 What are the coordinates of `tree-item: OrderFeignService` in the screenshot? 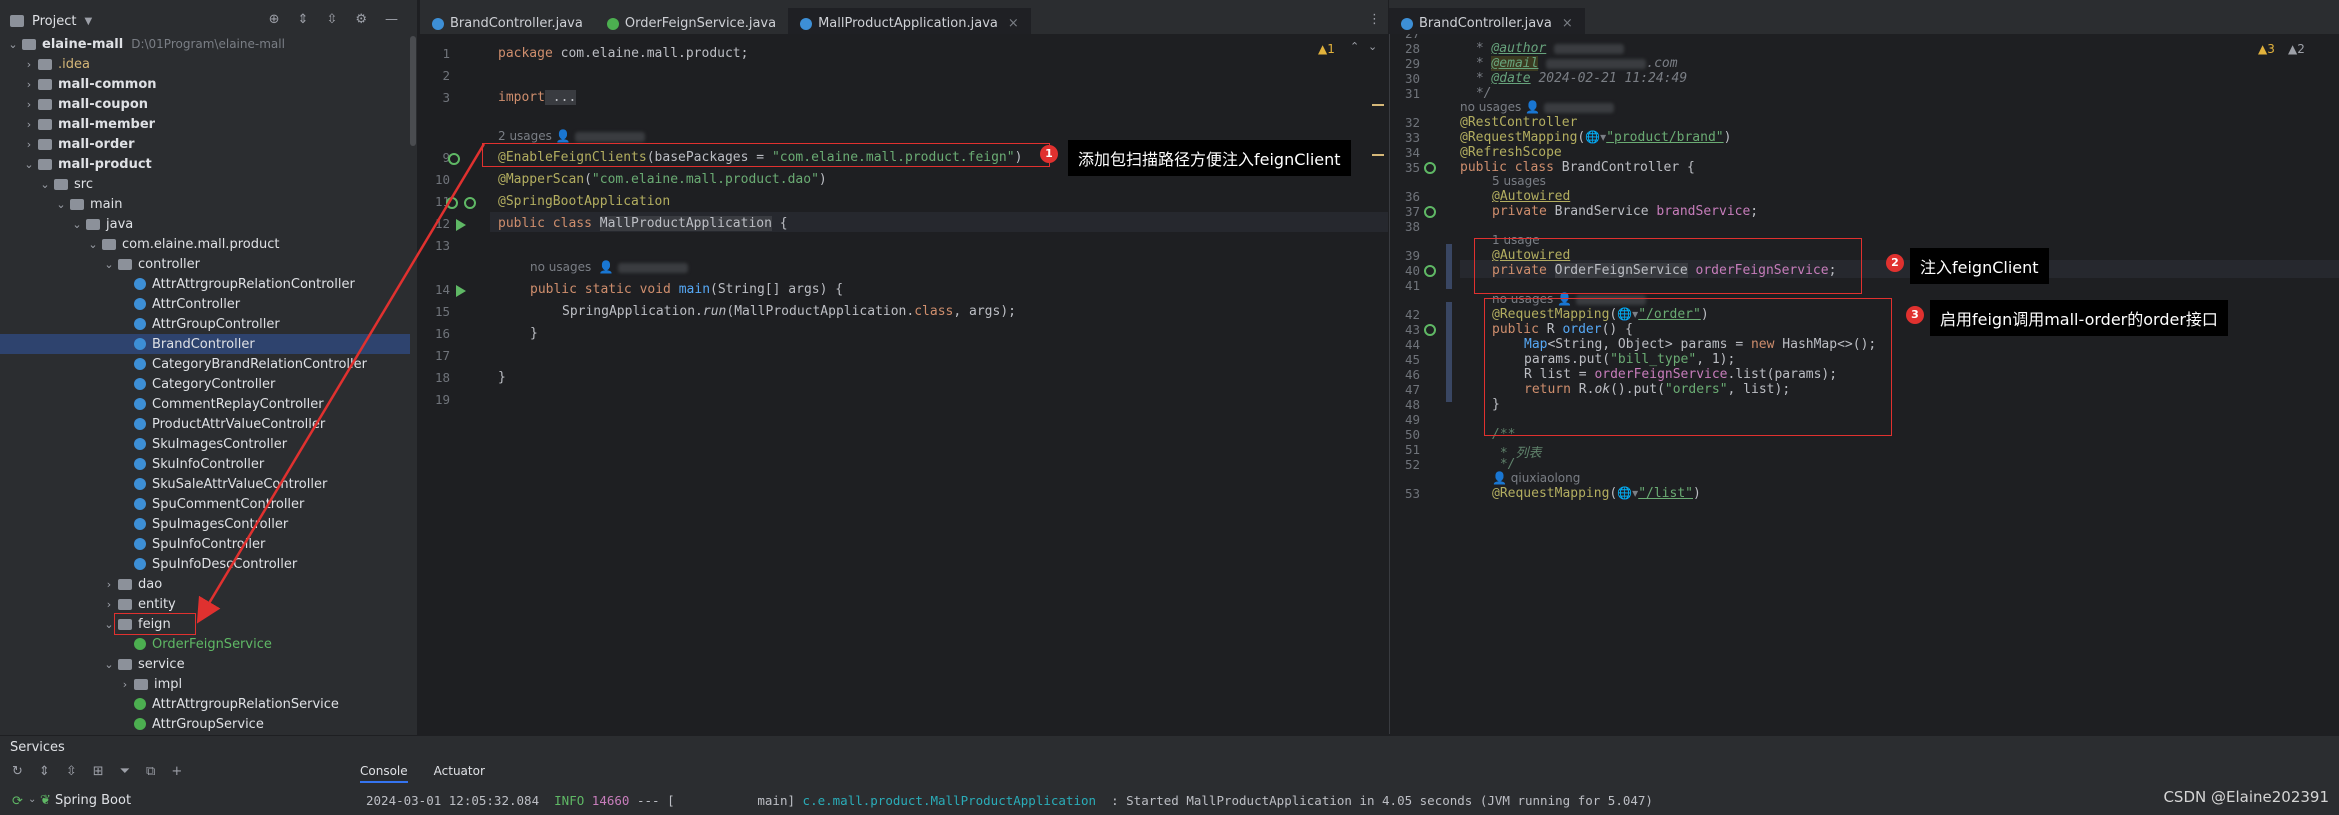 It's located at (205, 644).